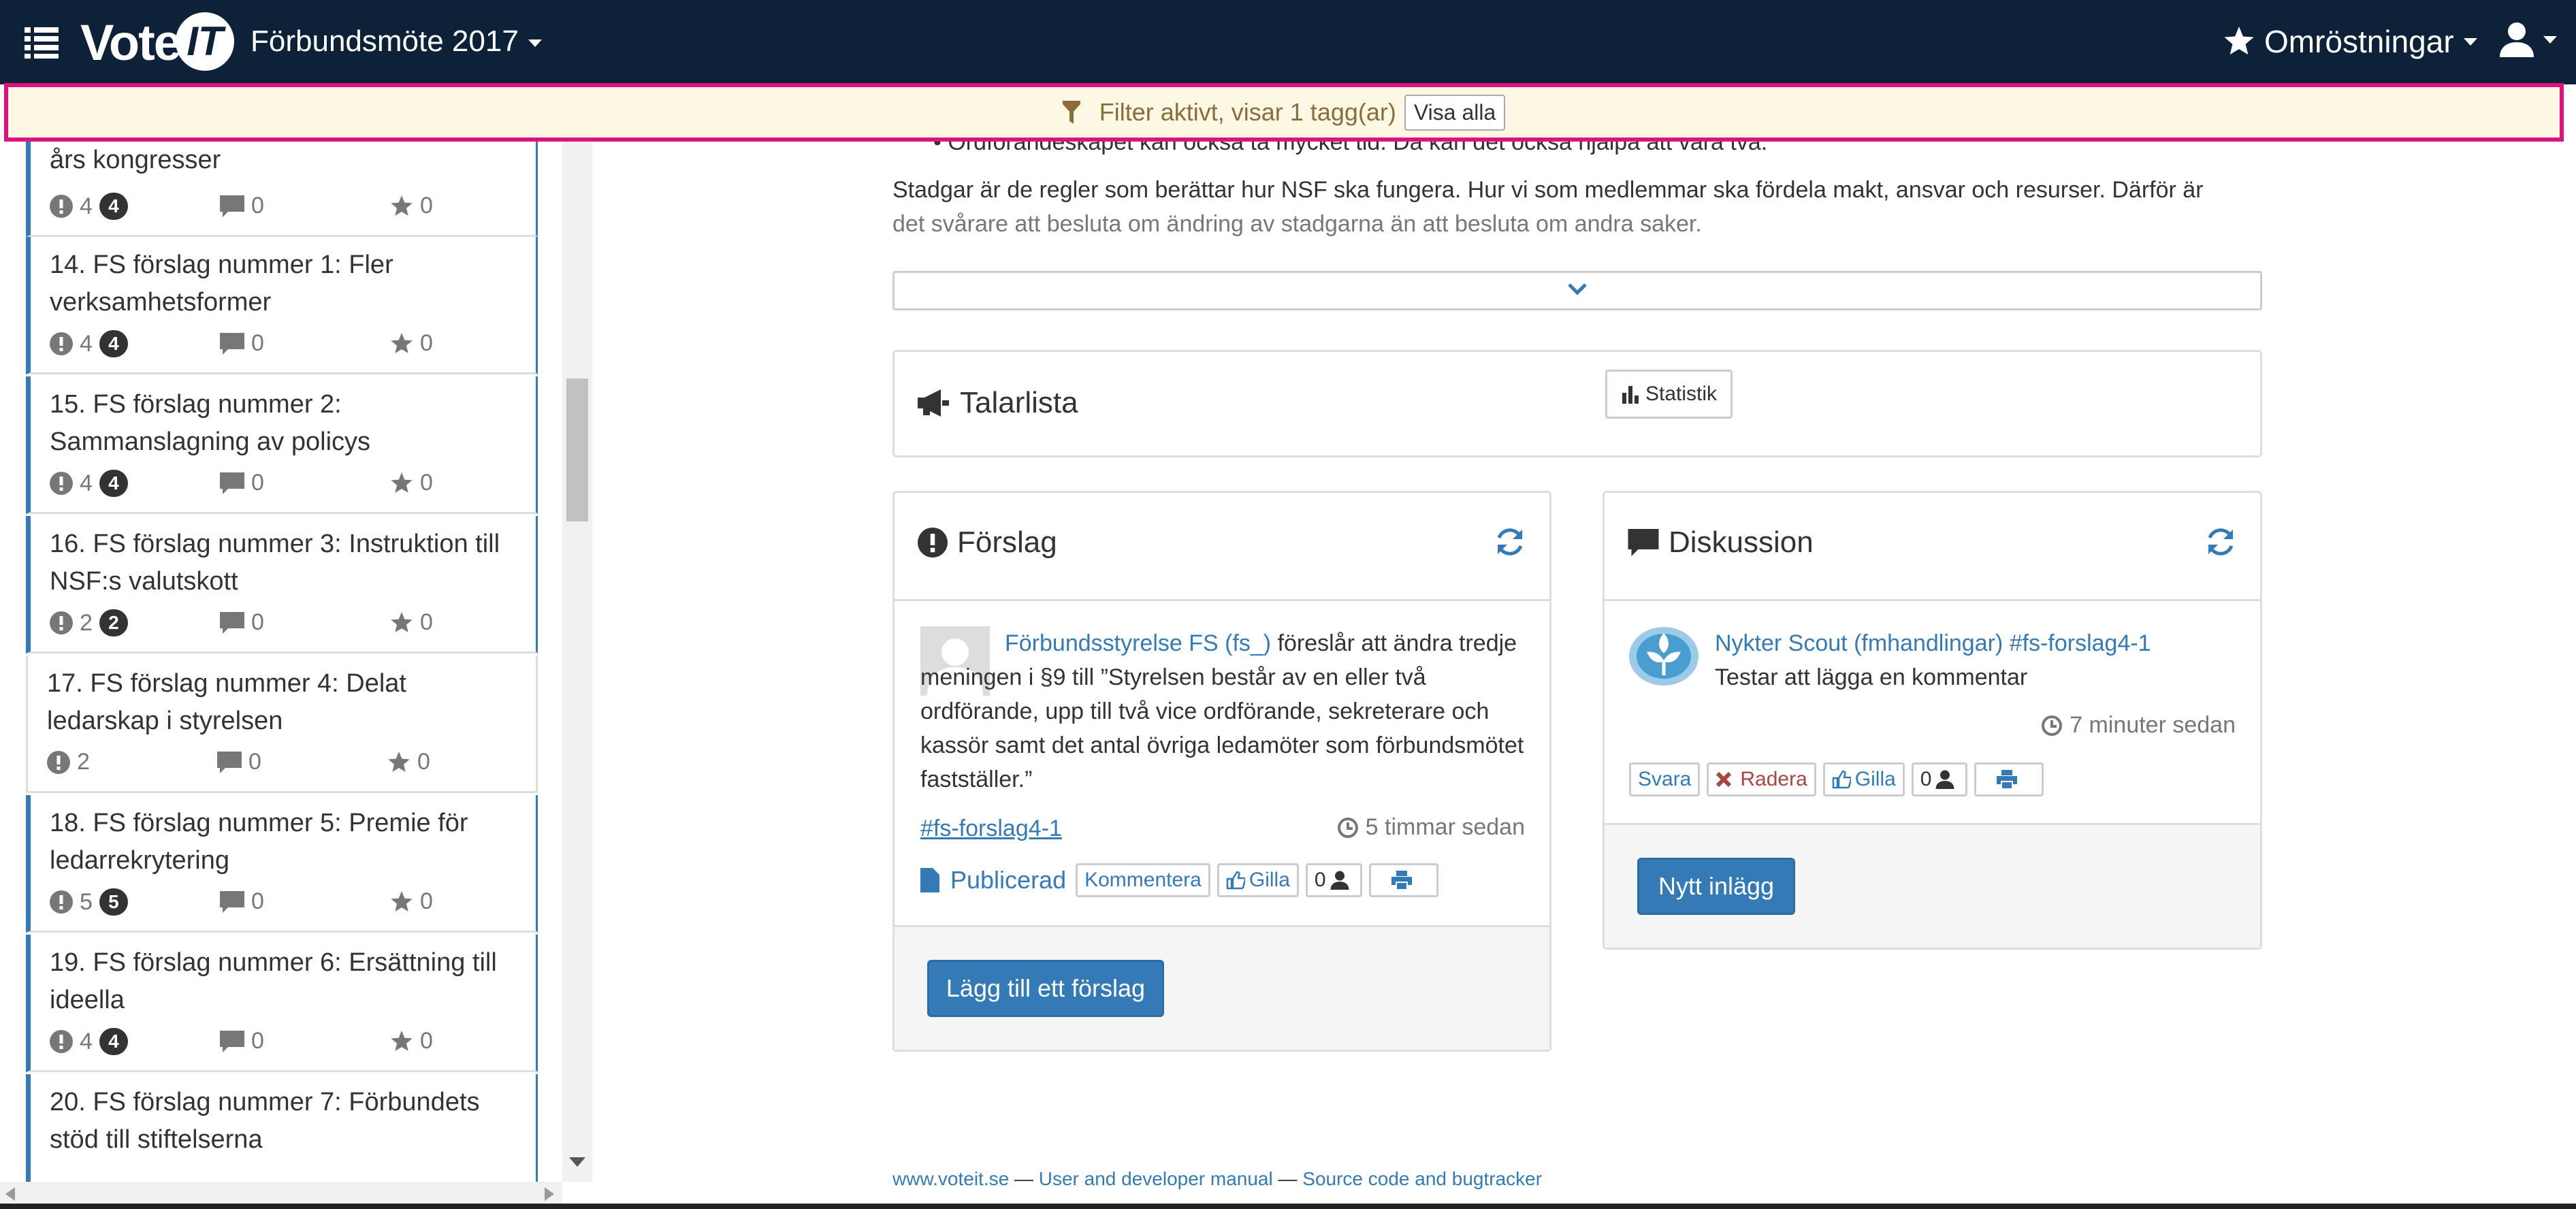 The width and height of the screenshot is (2576, 1209). I want to click on scrollbar-thumb, so click(577, 449).